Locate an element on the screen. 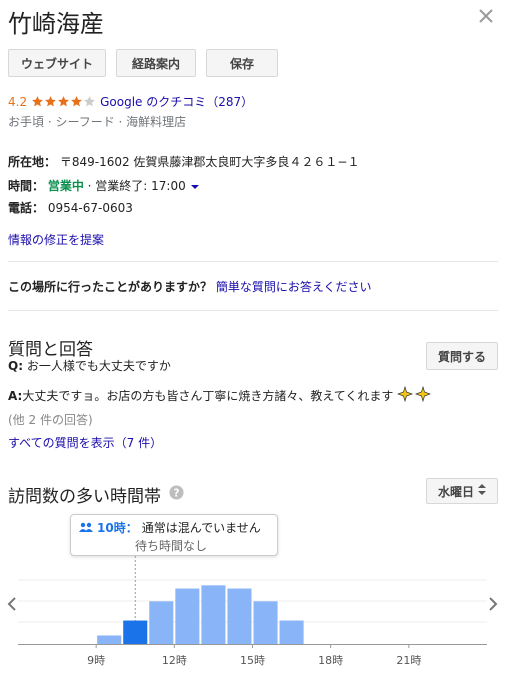 Image resolution: width=505 pixels, height=680 pixels. chevron-down-icon is located at coordinates (195, 186).